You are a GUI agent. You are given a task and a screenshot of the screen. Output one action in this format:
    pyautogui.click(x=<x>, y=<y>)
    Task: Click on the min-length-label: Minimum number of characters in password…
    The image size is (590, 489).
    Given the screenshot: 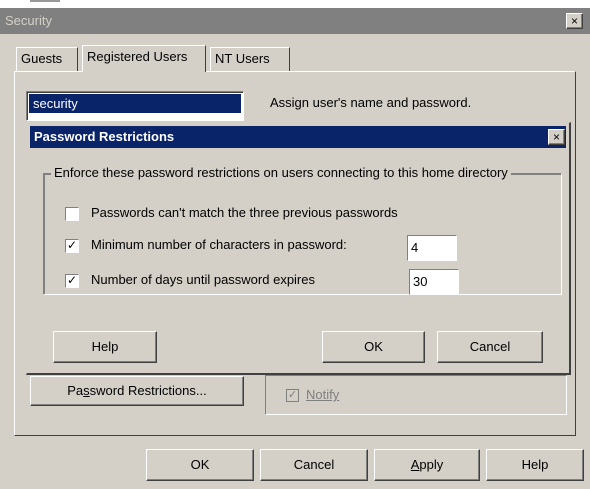 What is the action you would take?
    pyautogui.click(x=219, y=244)
    